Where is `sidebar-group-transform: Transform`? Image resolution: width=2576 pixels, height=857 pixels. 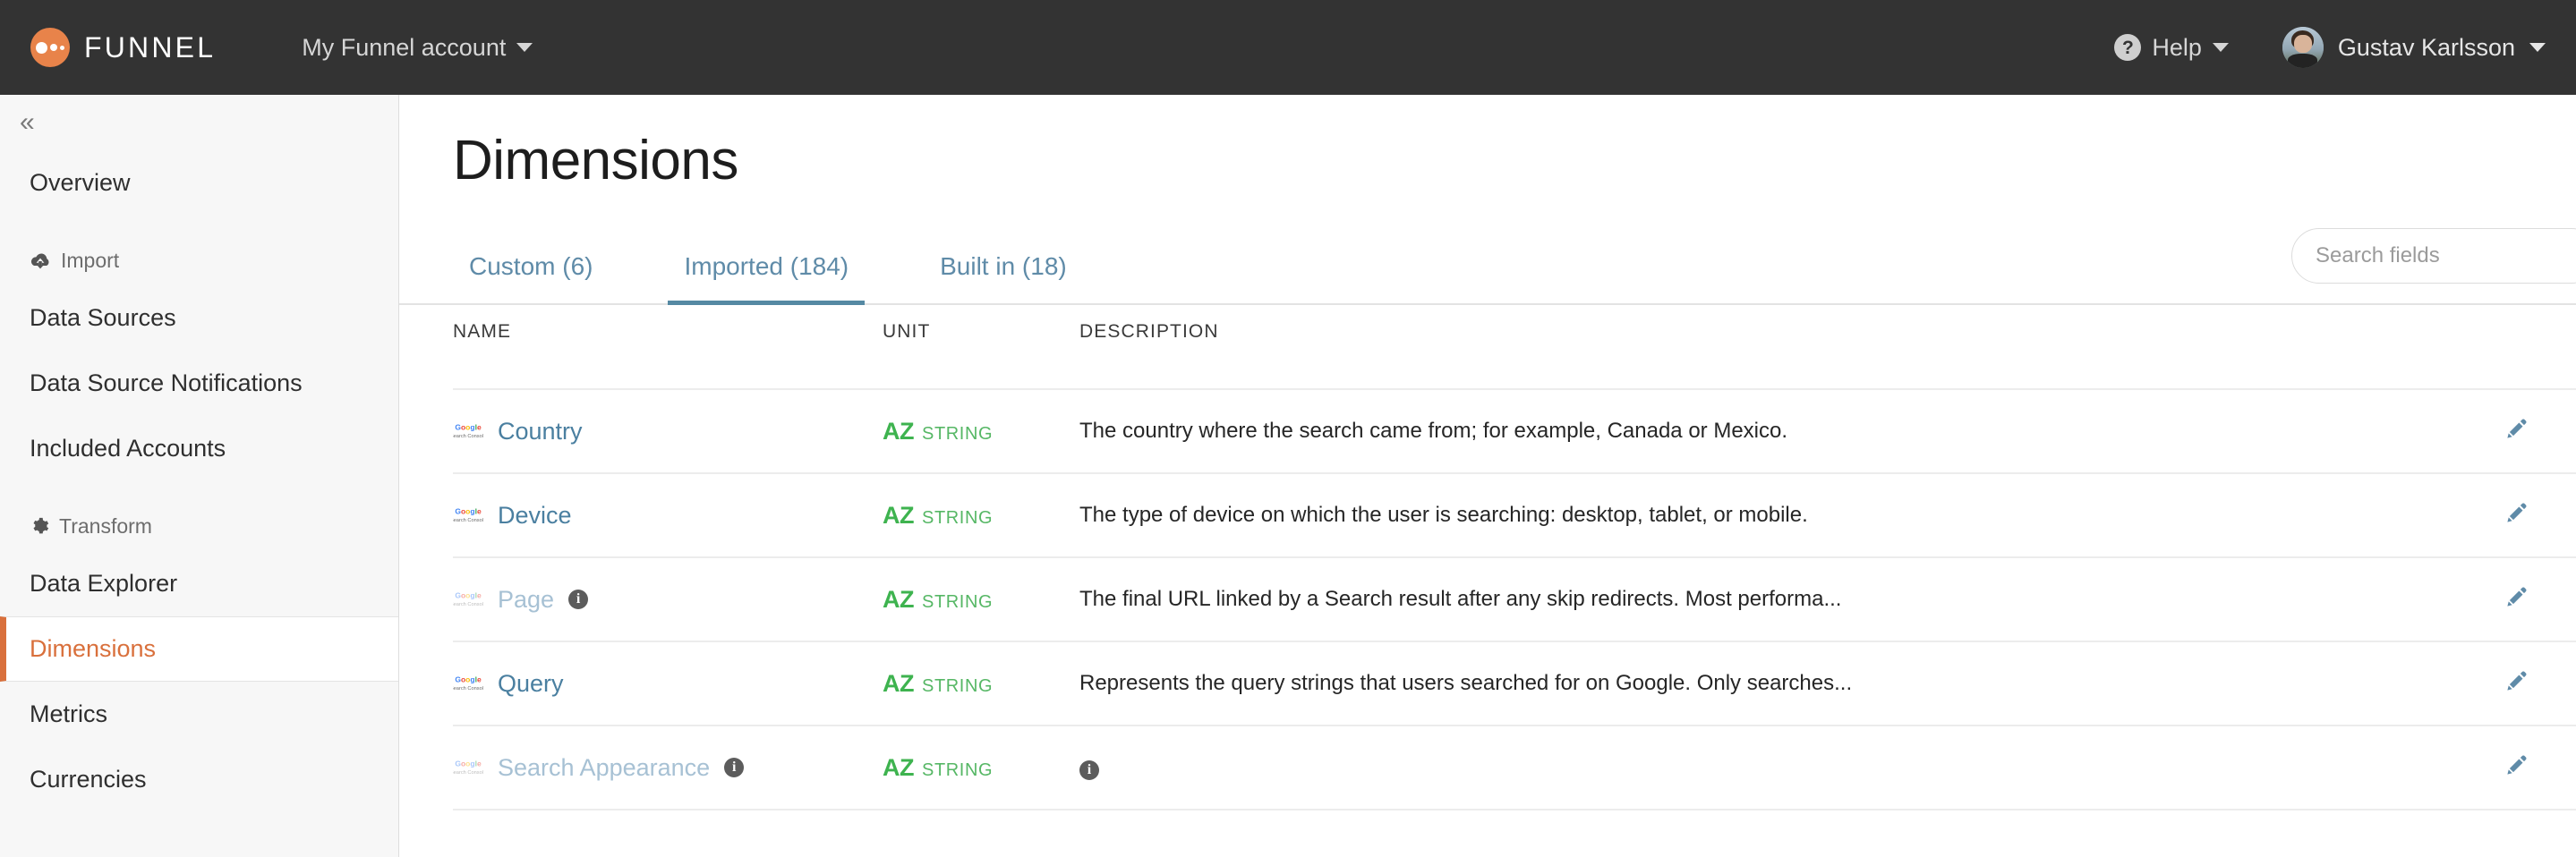 sidebar-group-transform: Transform is located at coordinates (199, 526).